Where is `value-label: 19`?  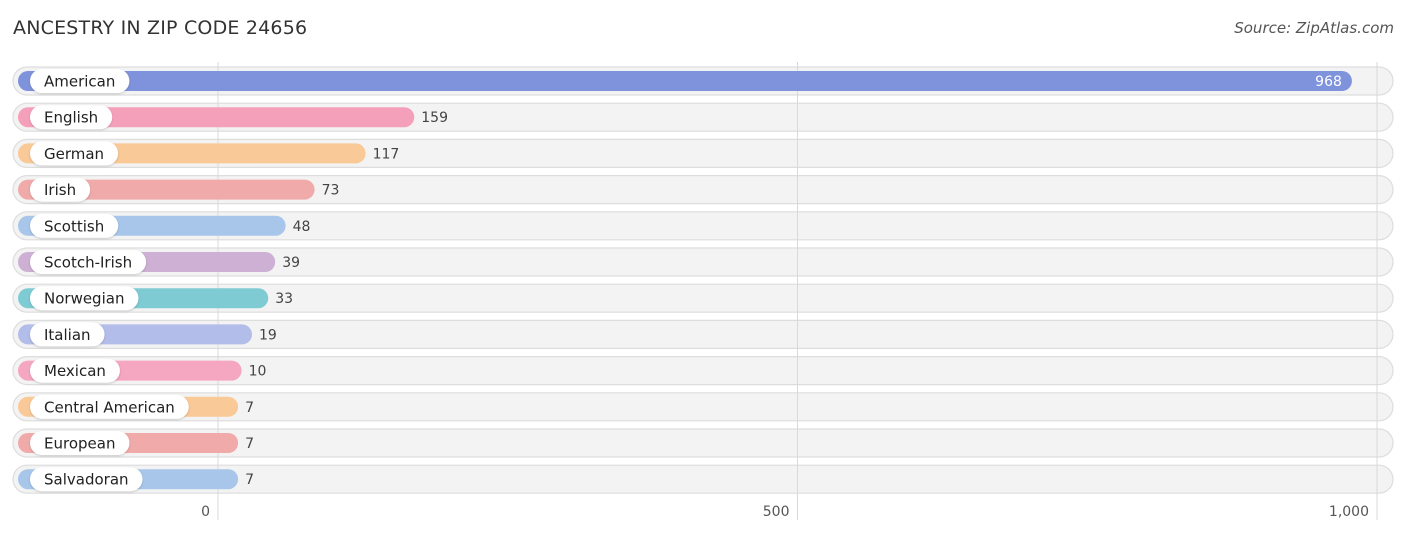 value-label: 19 is located at coordinates (268, 335).